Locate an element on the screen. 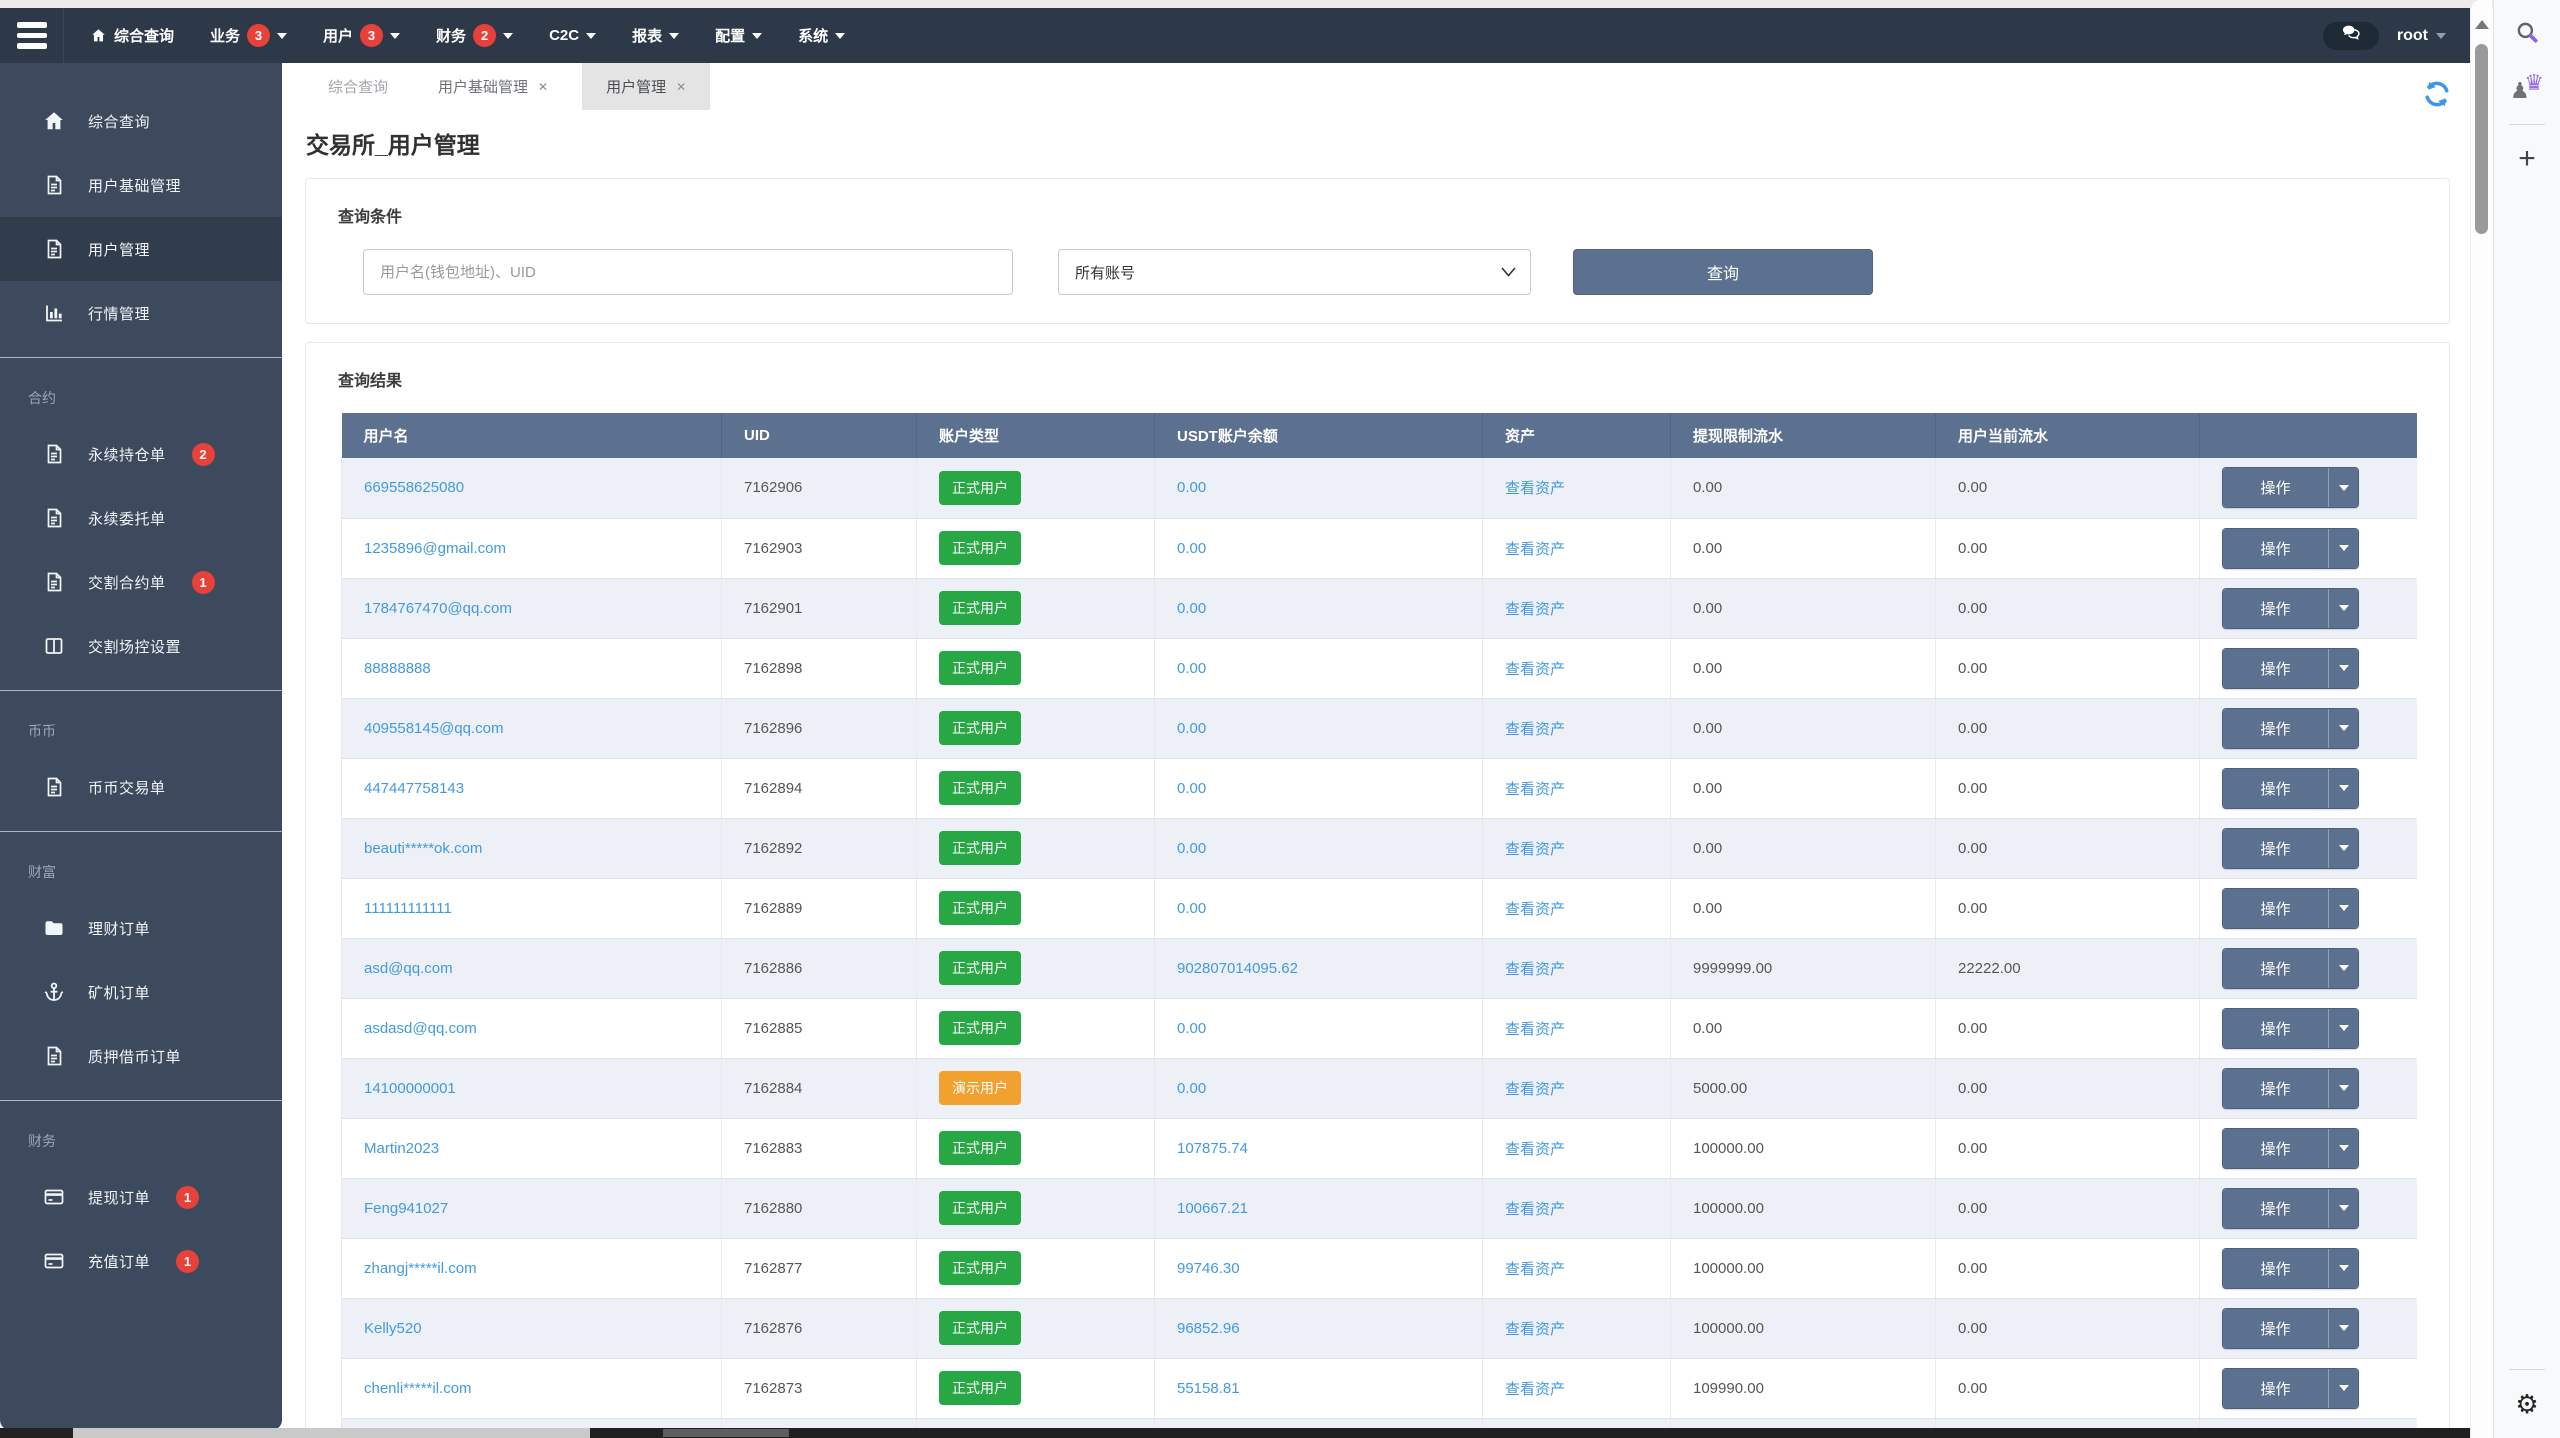 This screenshot has height=1438, width=2560. sidebar-item-delivery-contracts: 交割合约单 1 is located at coordinates (141, 582).